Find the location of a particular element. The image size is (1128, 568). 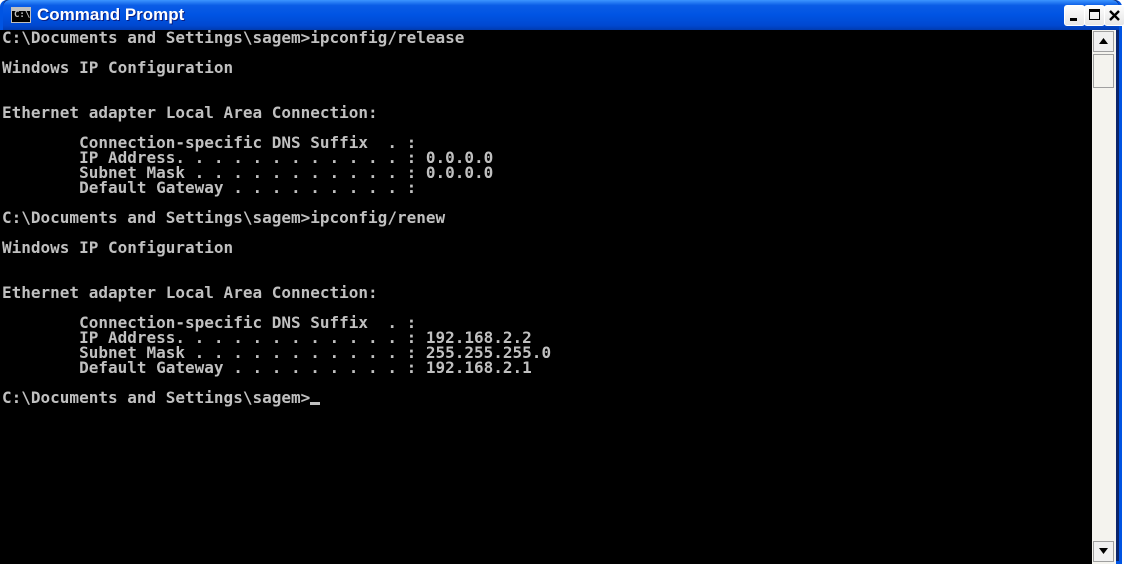

close-button is located at coordinates (1114, 15).